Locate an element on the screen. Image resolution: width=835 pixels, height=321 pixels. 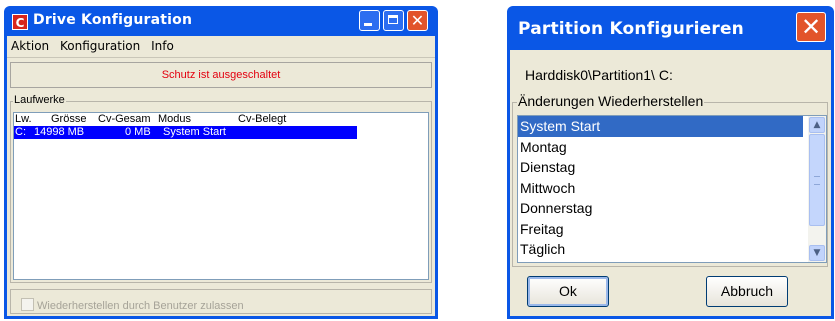
app-icon: C is located at coordinates (20, 22).